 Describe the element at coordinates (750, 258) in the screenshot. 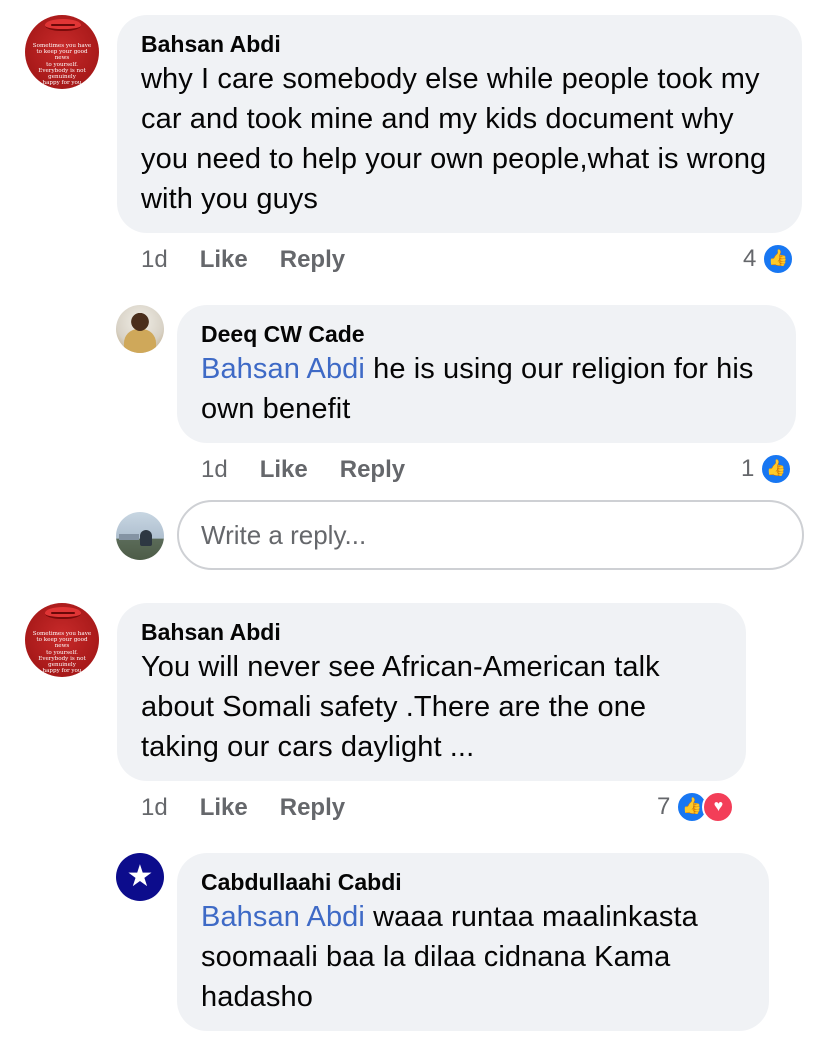

I see `reaction-count: 4` at that location.